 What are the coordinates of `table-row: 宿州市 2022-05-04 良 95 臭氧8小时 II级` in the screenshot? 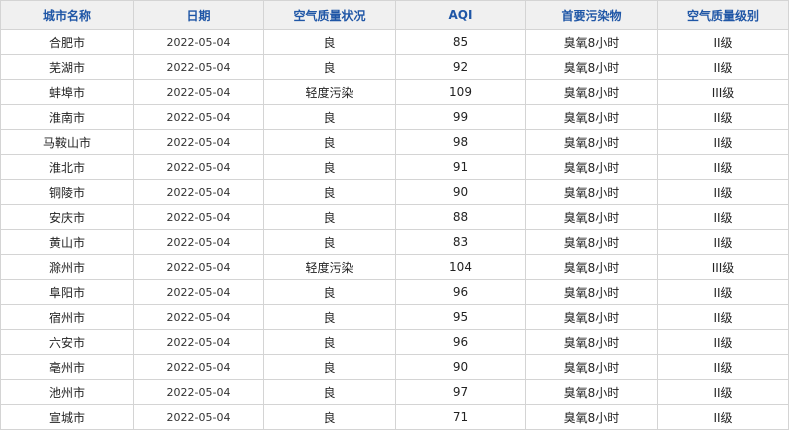 It's located at (394, 317).